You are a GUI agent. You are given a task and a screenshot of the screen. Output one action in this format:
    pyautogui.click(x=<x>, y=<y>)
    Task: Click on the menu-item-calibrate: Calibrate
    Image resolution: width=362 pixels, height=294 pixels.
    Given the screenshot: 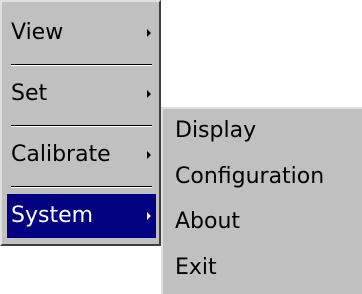 What is the action you would take?
    pyautogui.click(x=81, y=155)
    